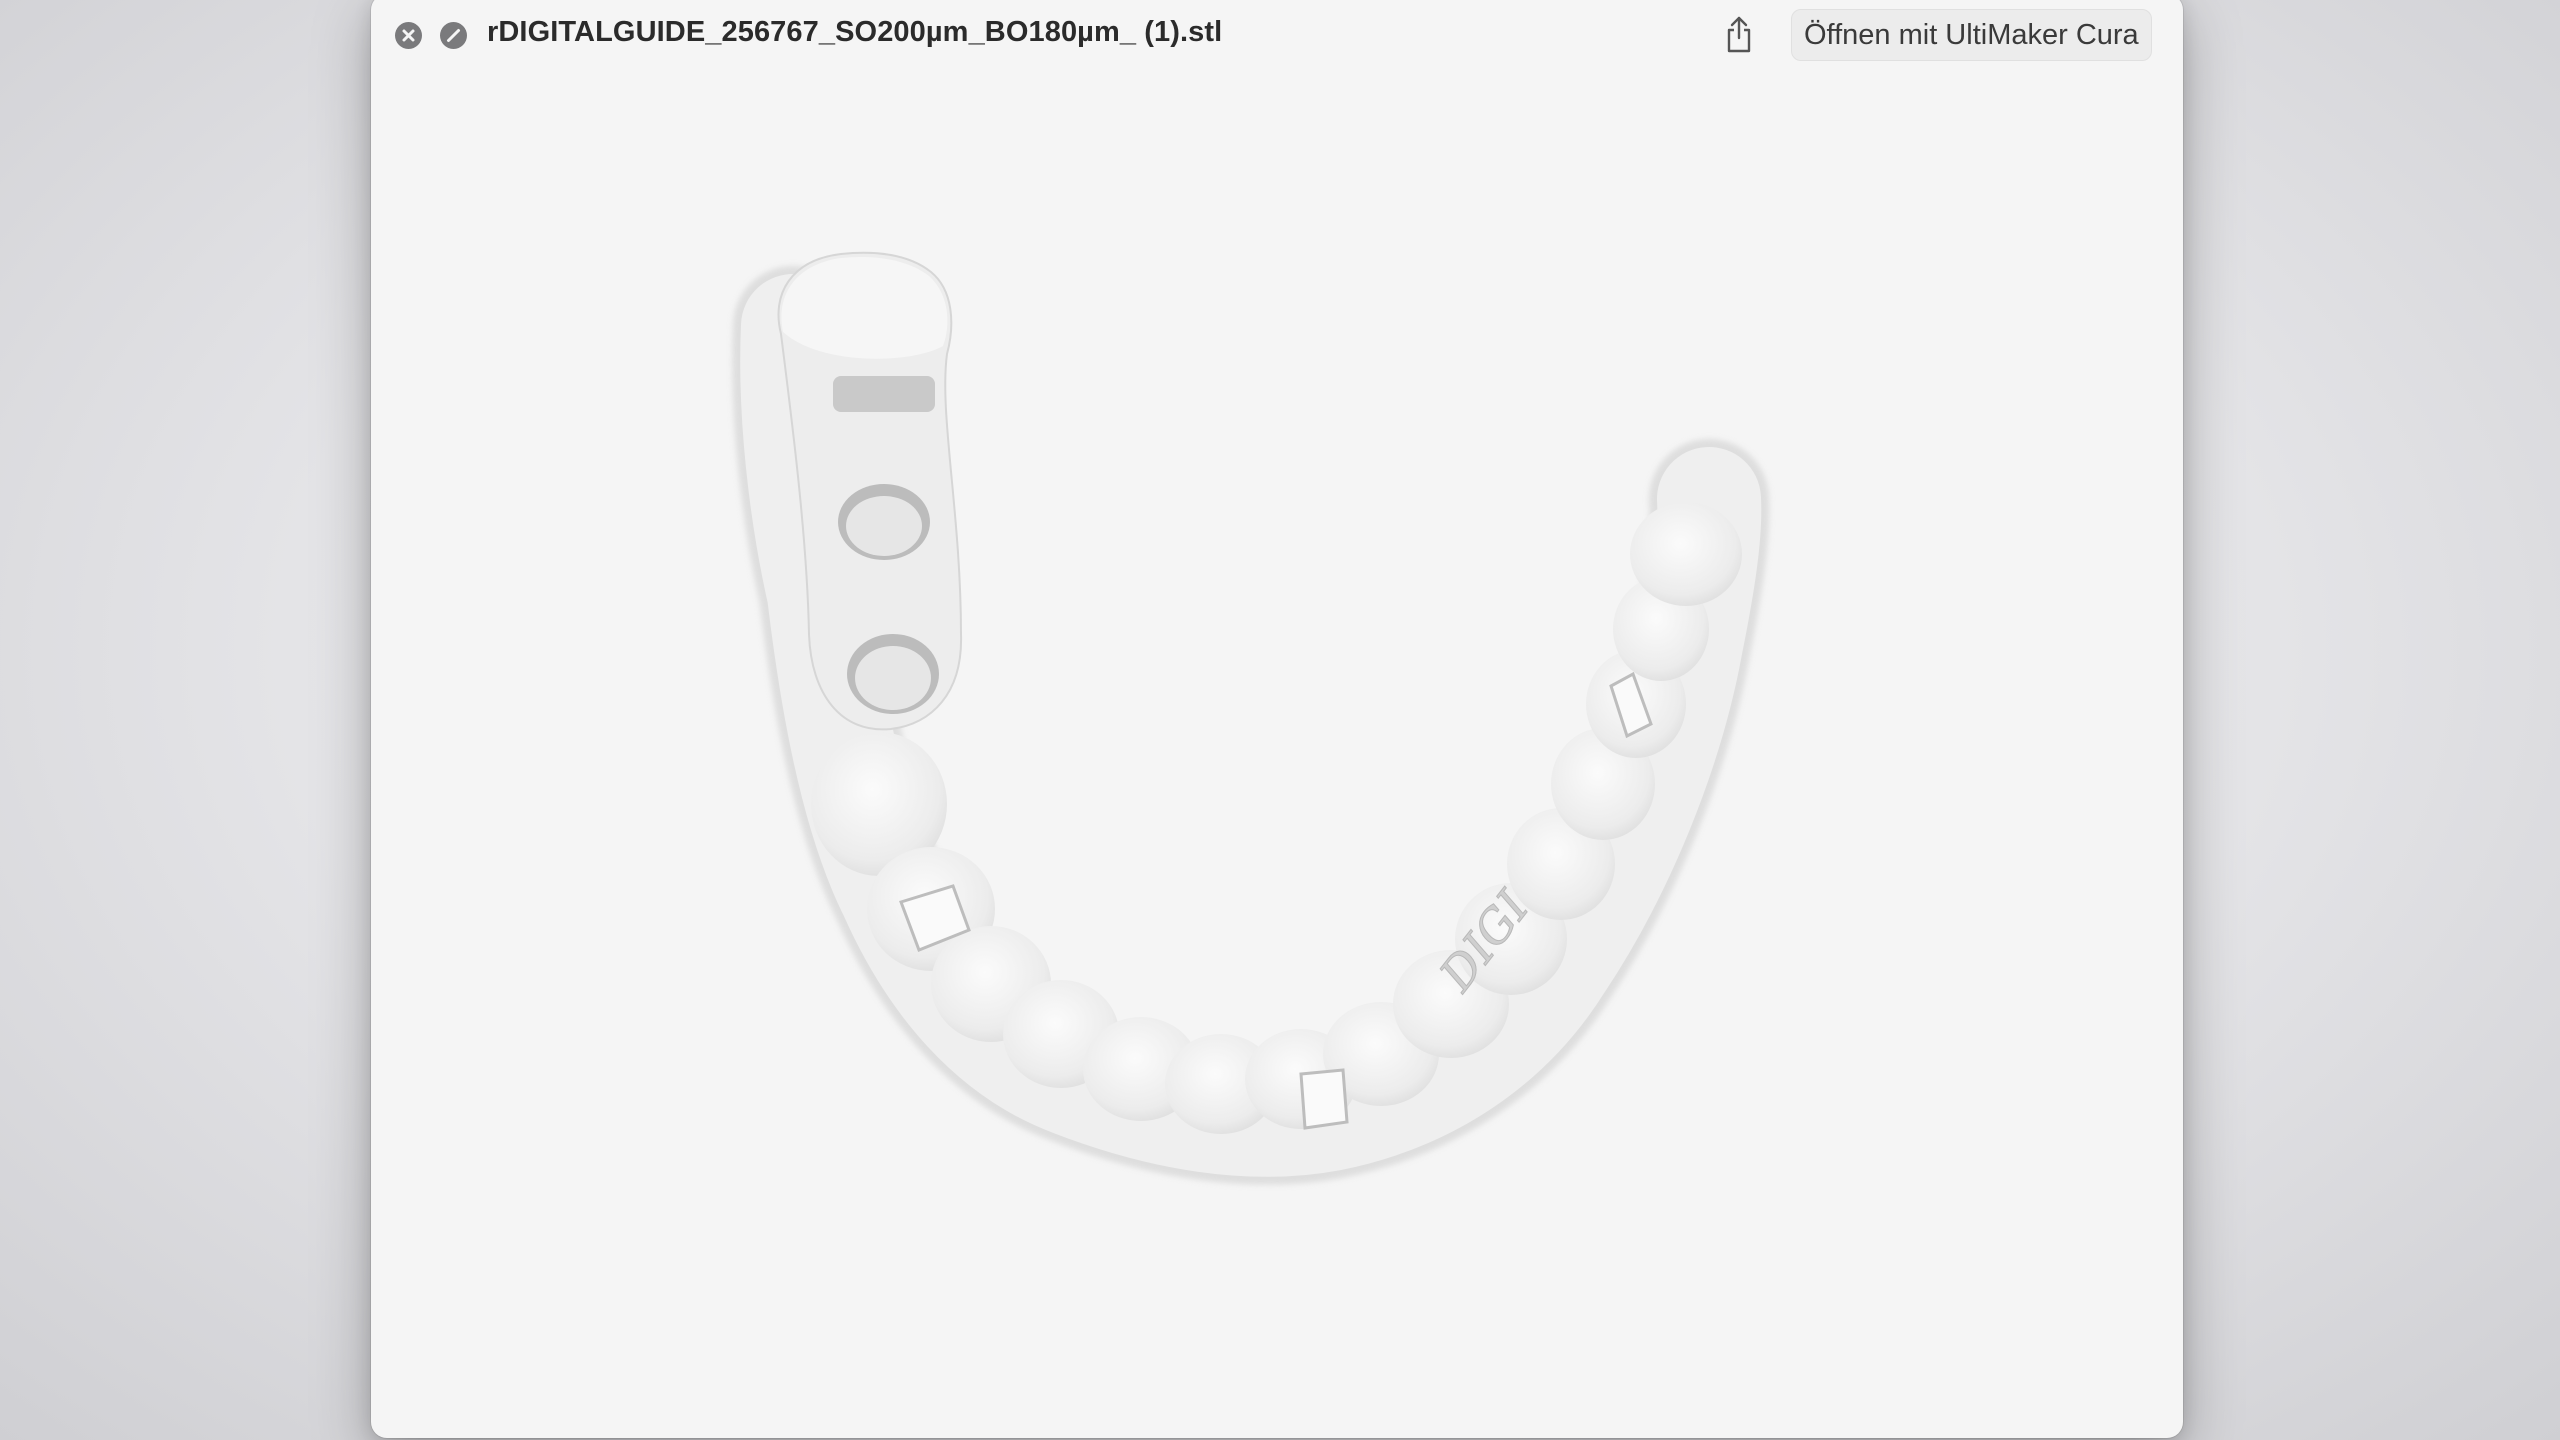 The height and width of the screenshot is (1440, 2560). I want to click on share-button, so click(1739, 35).